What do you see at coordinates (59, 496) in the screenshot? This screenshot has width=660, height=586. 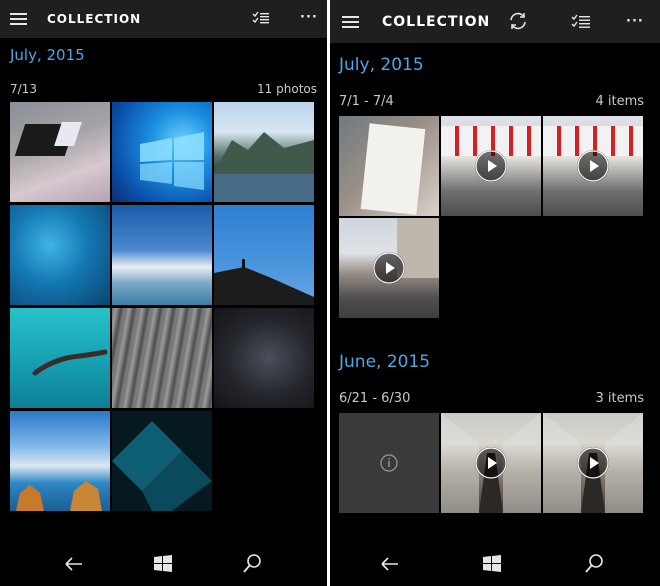 I see `rock-arch-shape` at bounding box center [59, 496].